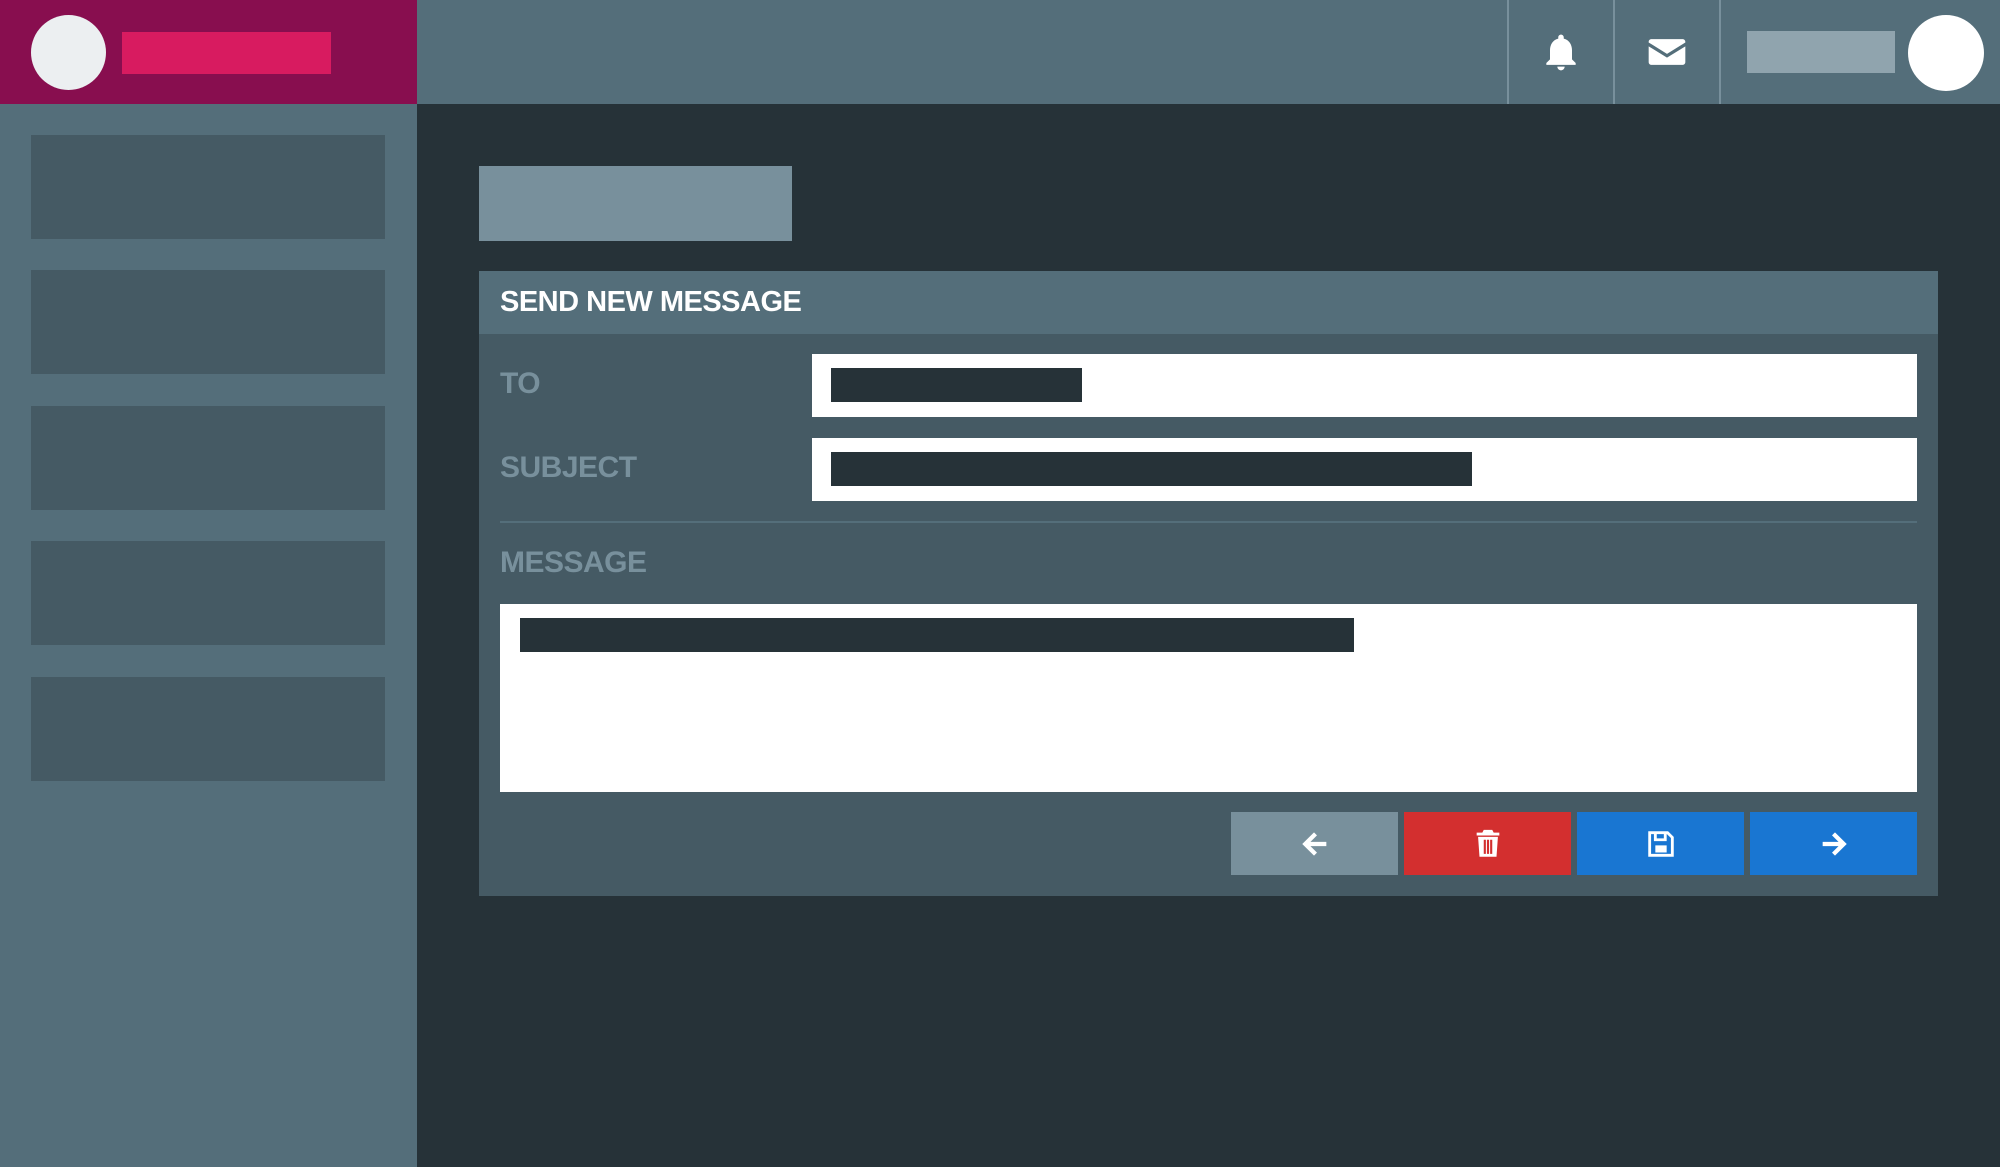 This screenshot has height=1167, width=2000. I want to click on to-field, so click(1364, 385).